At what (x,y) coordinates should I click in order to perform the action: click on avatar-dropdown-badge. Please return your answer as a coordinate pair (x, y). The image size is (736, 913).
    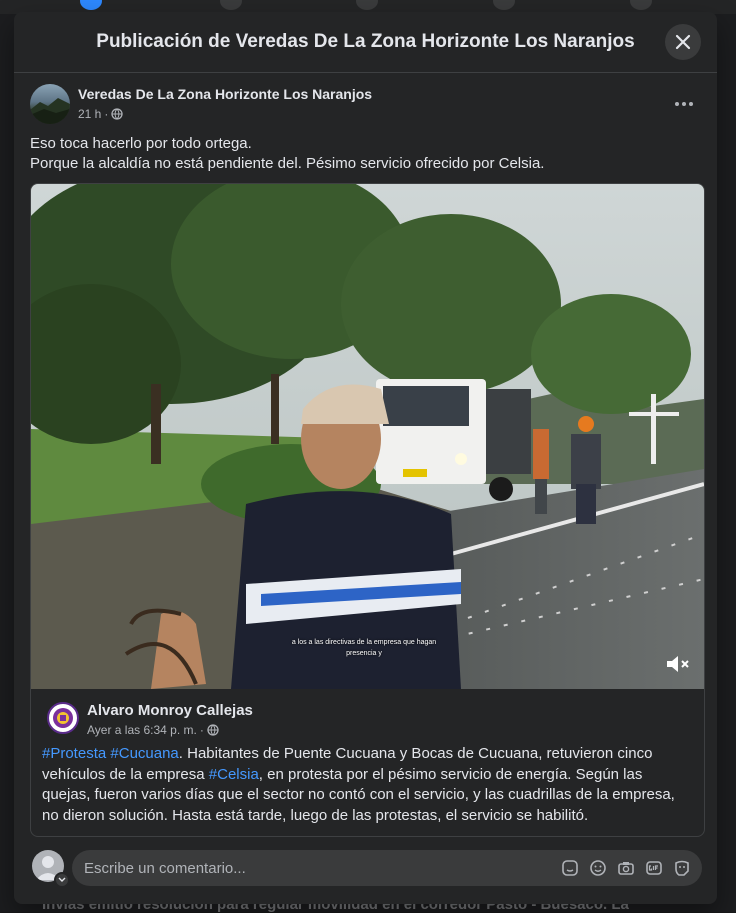
    Looking at the image, I should click on (62, 880).